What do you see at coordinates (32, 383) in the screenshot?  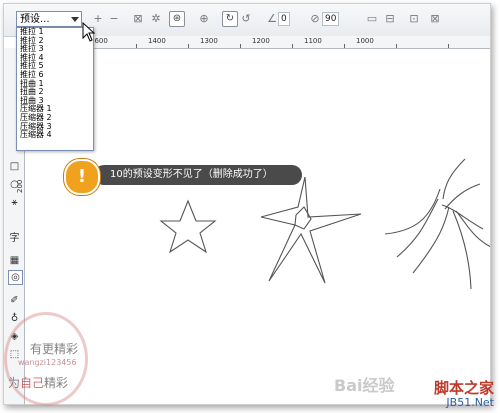 I see `stamp-slogan-b: 自己` at bounding box center [32, 383].